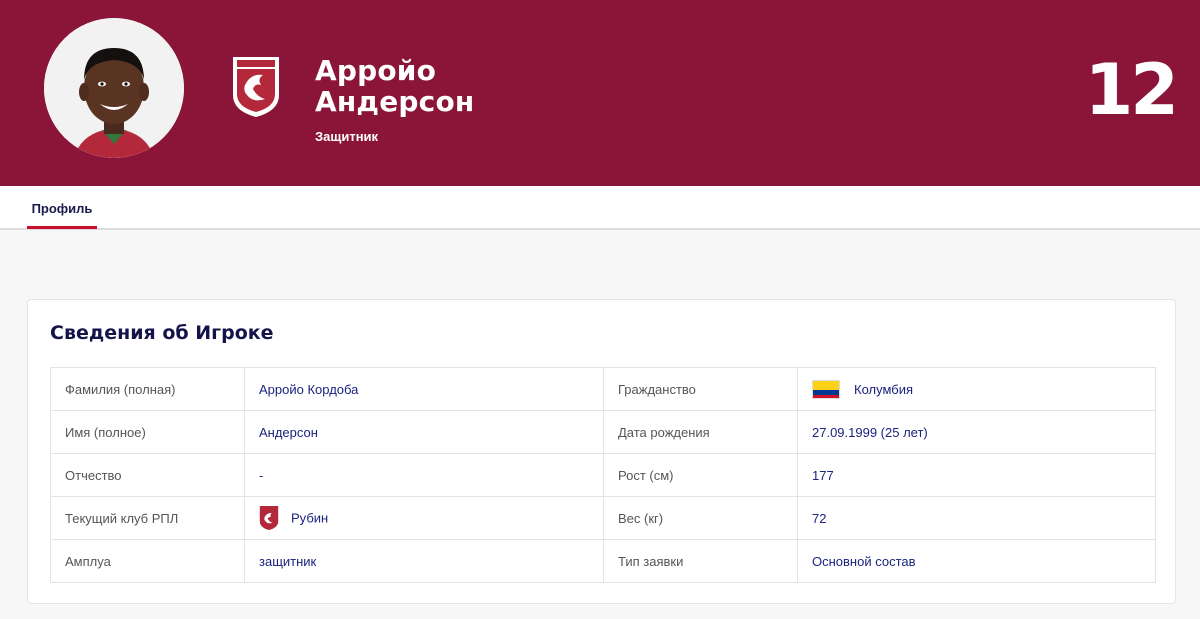 This screenshot has width=1200, height=619. Describe the element at coordinates (1131, 90) in the screenshot. I see `player-number: 12` at that location.